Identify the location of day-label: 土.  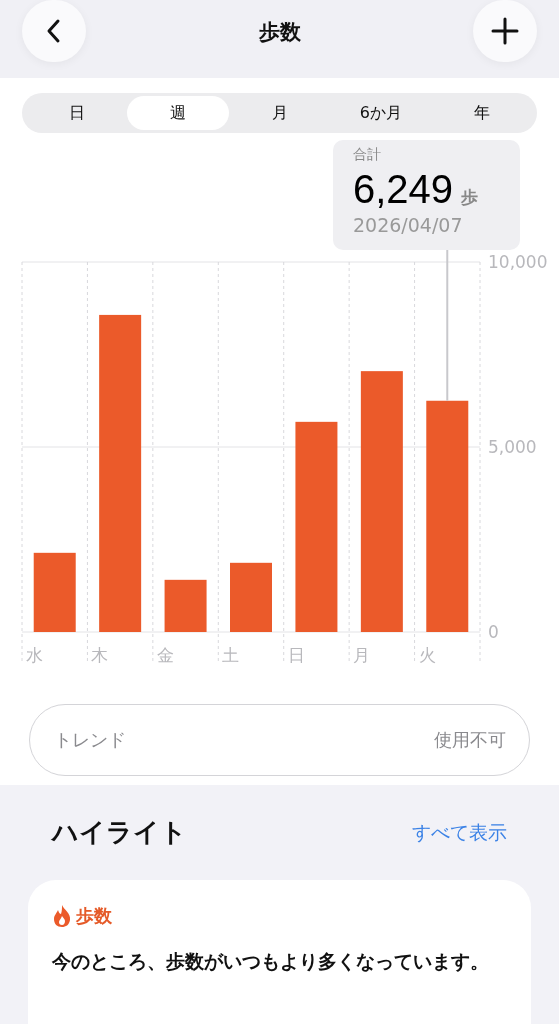
(231, 655).